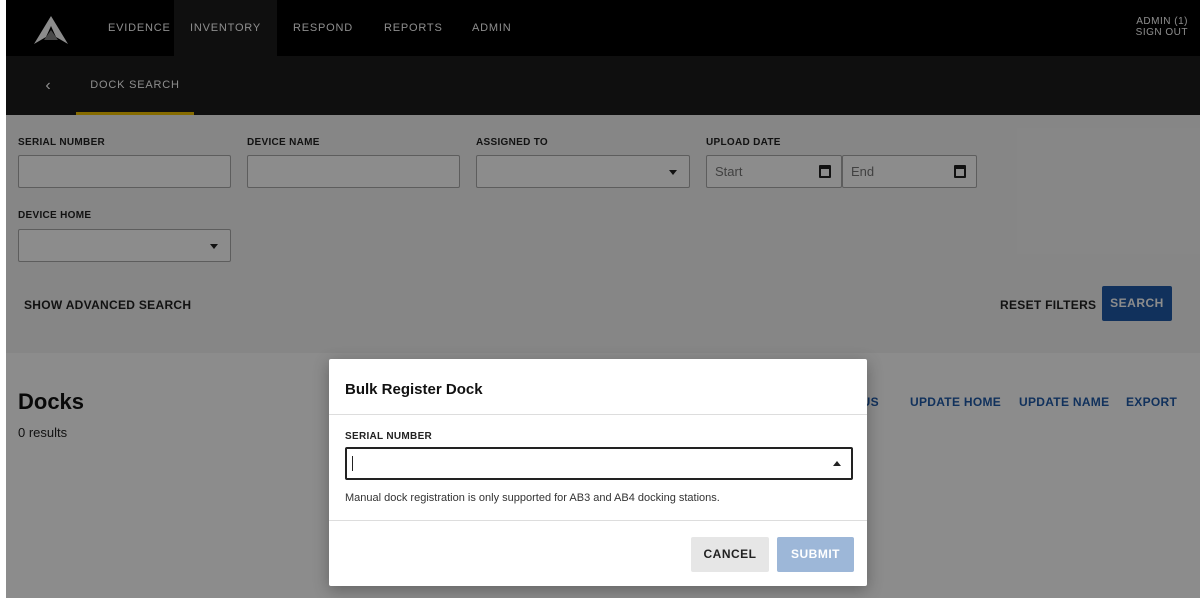 Image resolution: width=1200 pixels, height=598 pixels. Describe the element at coordinates (730, 554) in the screenshot. I see `cancel-button: CANCEL` at that location.